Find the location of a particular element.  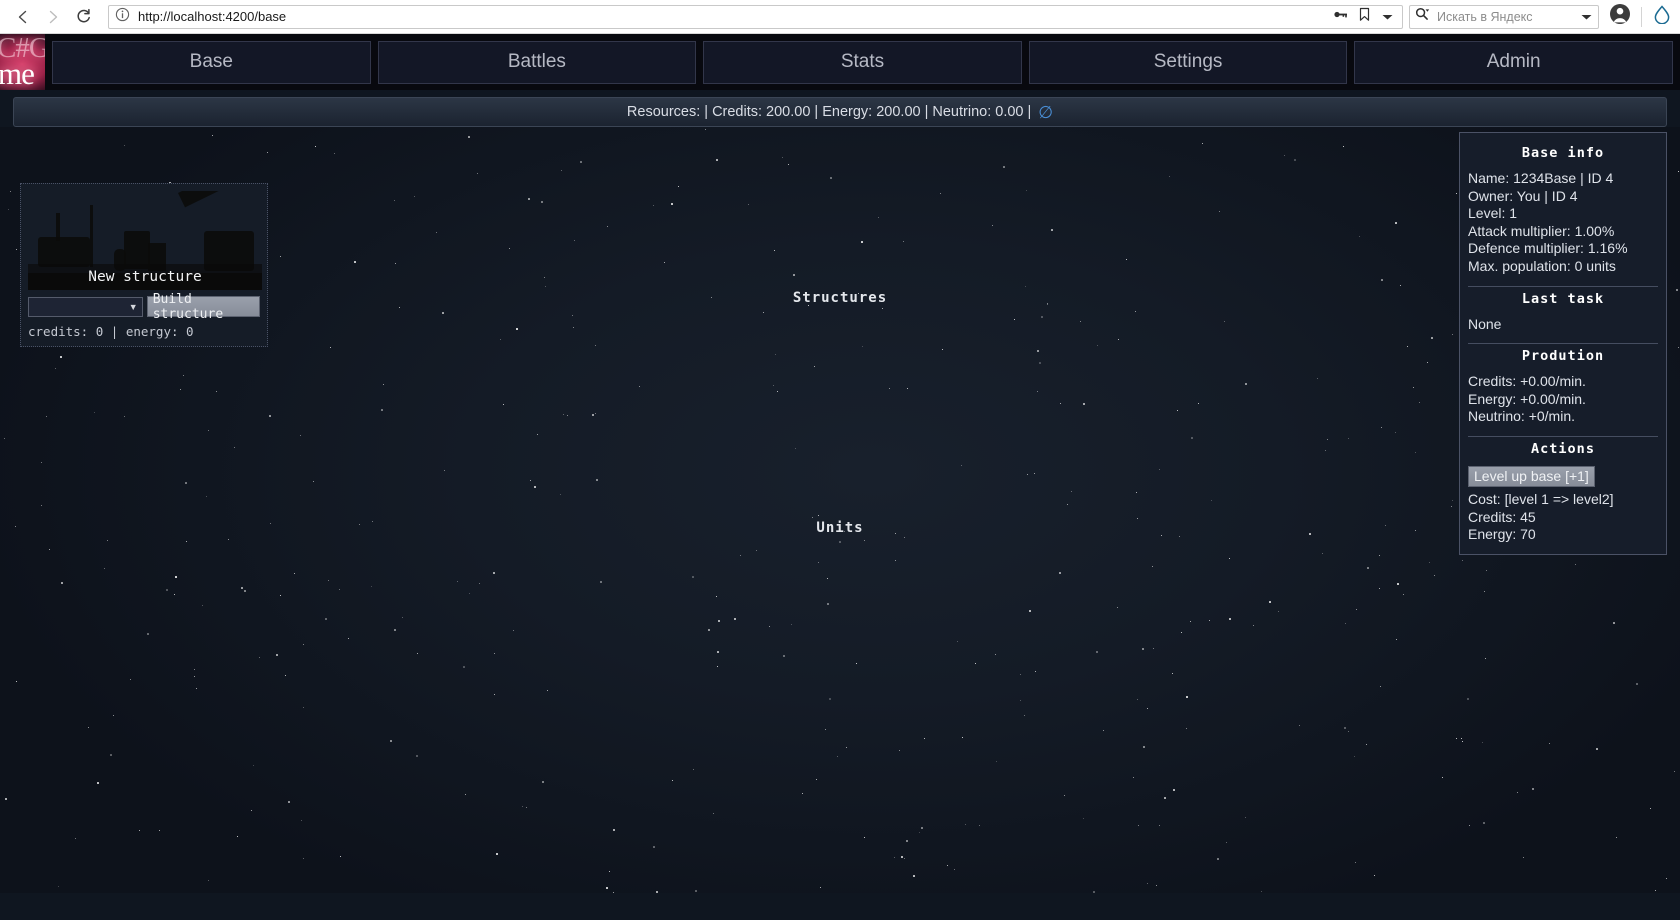

nav-tab-settings: Settings is located at coordinates (1188, 62).